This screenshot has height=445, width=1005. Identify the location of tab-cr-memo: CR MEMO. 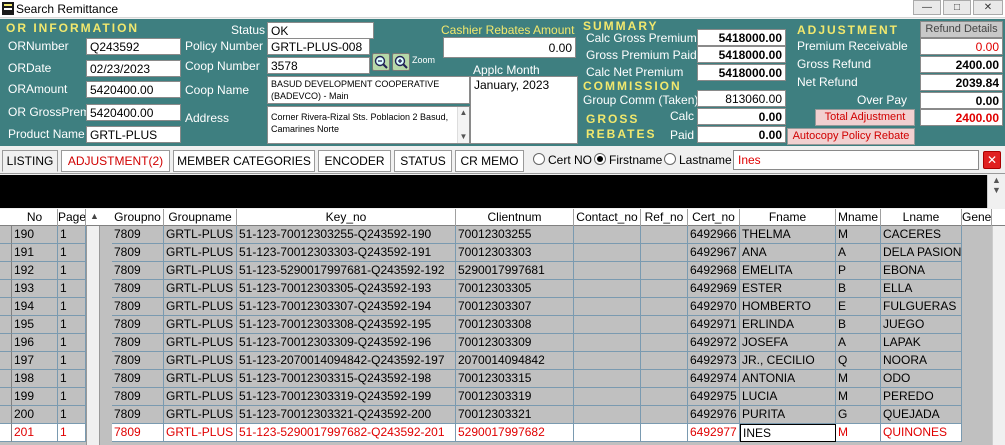
(489, 161).